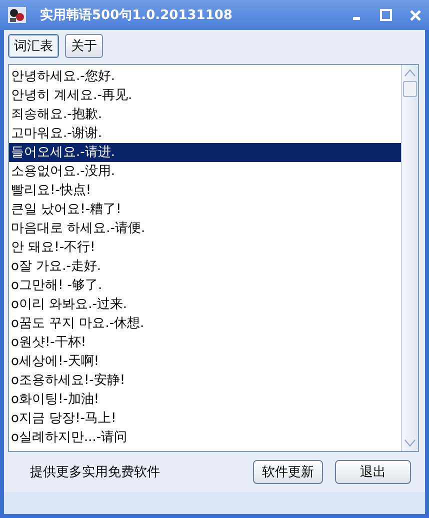 This screenshot has width=429, height=518. What do you see at coordinates (373, 472) in the screenshot?
I see `exit-button: 退出` at bounding box center [373, 472].